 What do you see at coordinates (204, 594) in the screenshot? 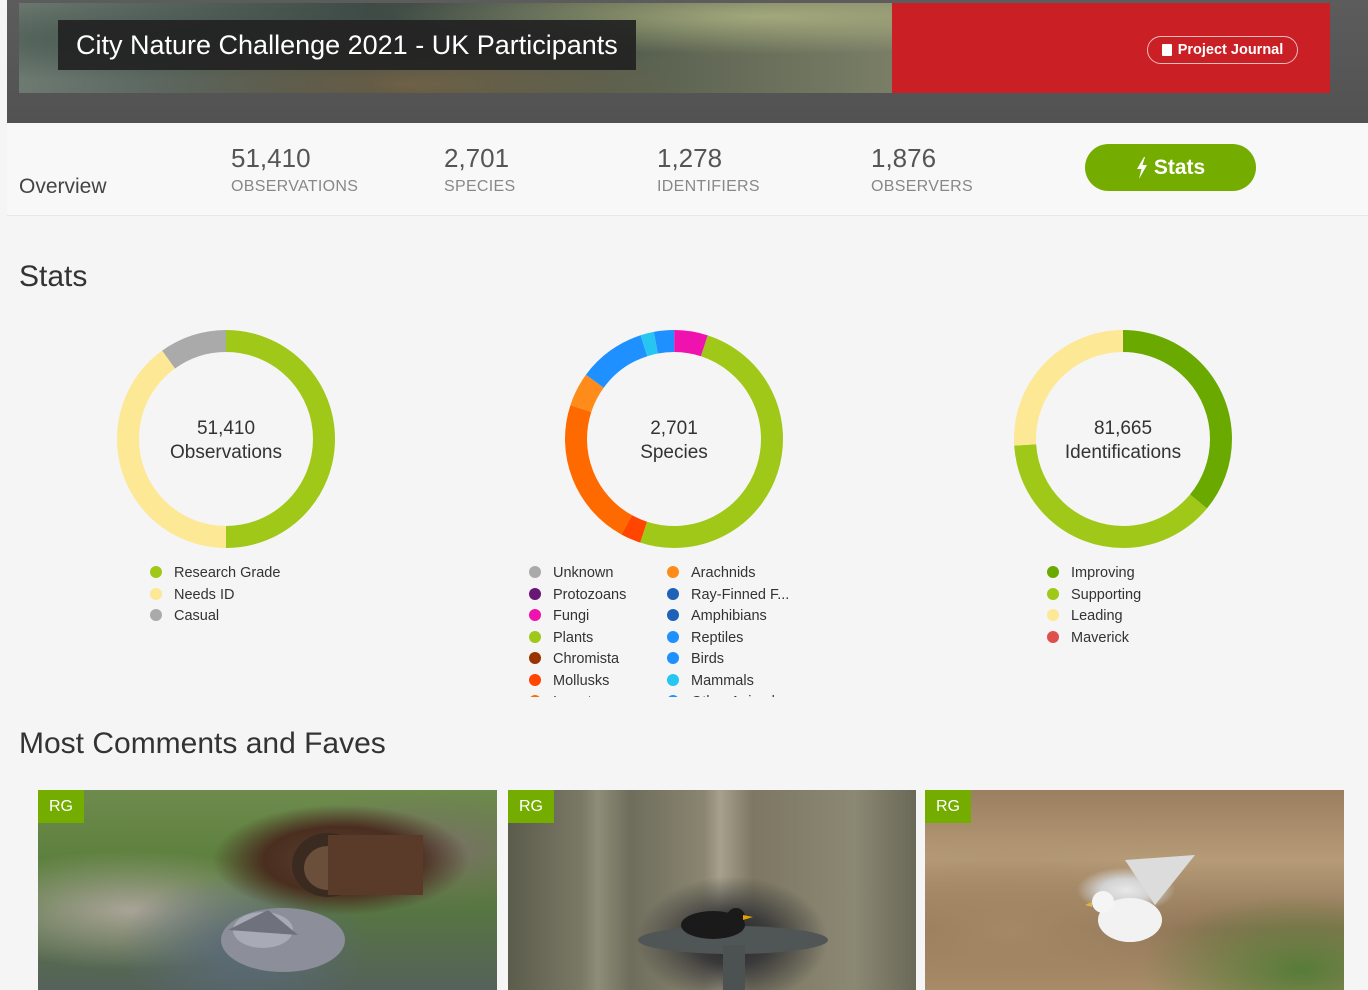
I see `legend-label: Needs ID` at bounding box center [204, 594].